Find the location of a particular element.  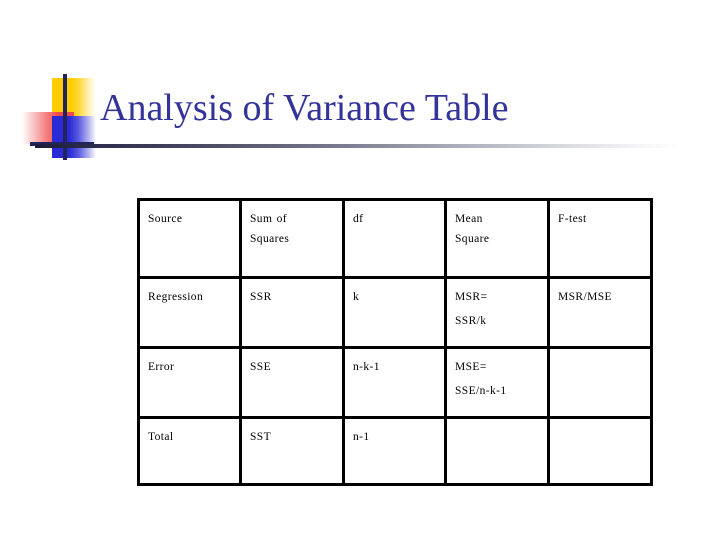

page-title: Analysis of Variance Table is located at coordinates (304, 108).